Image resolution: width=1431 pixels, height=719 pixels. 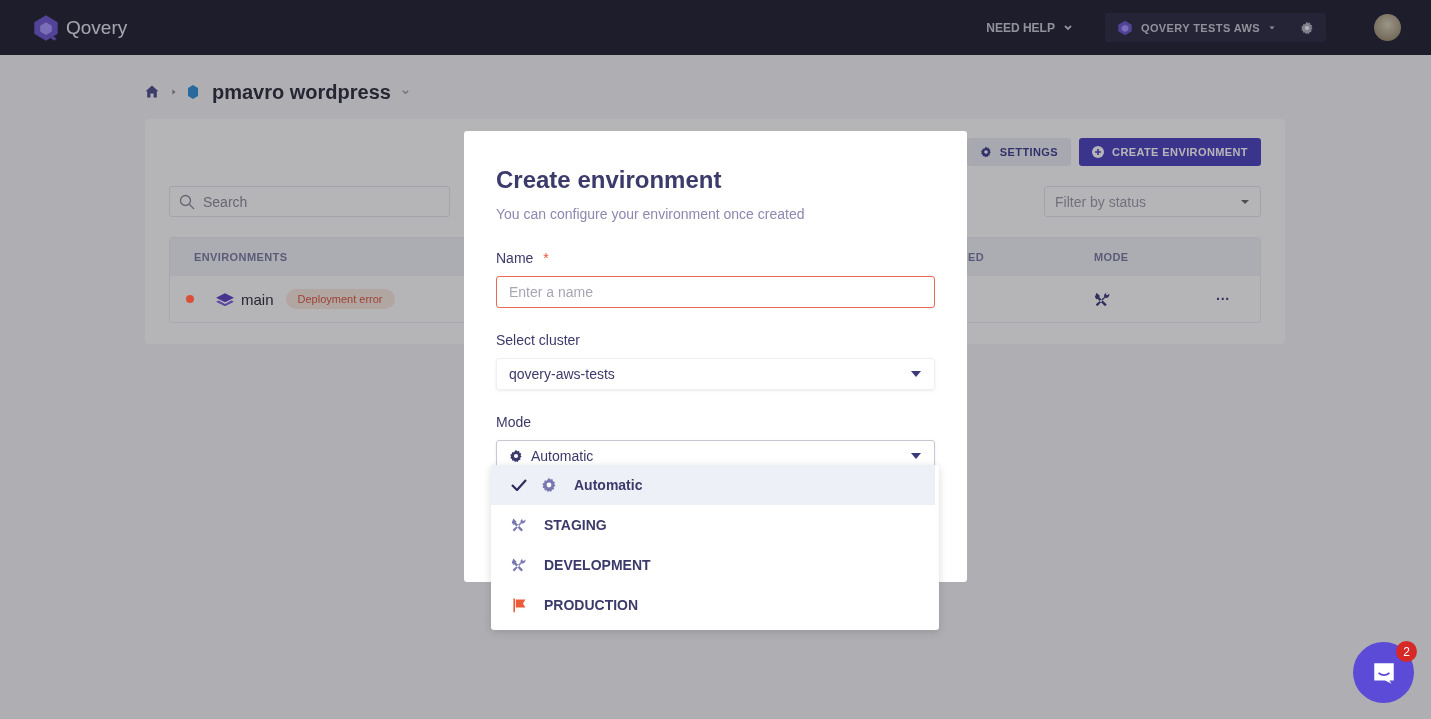 I want to click on dropdown-option: DEVELOPMENT, so click(x=715, y=565).